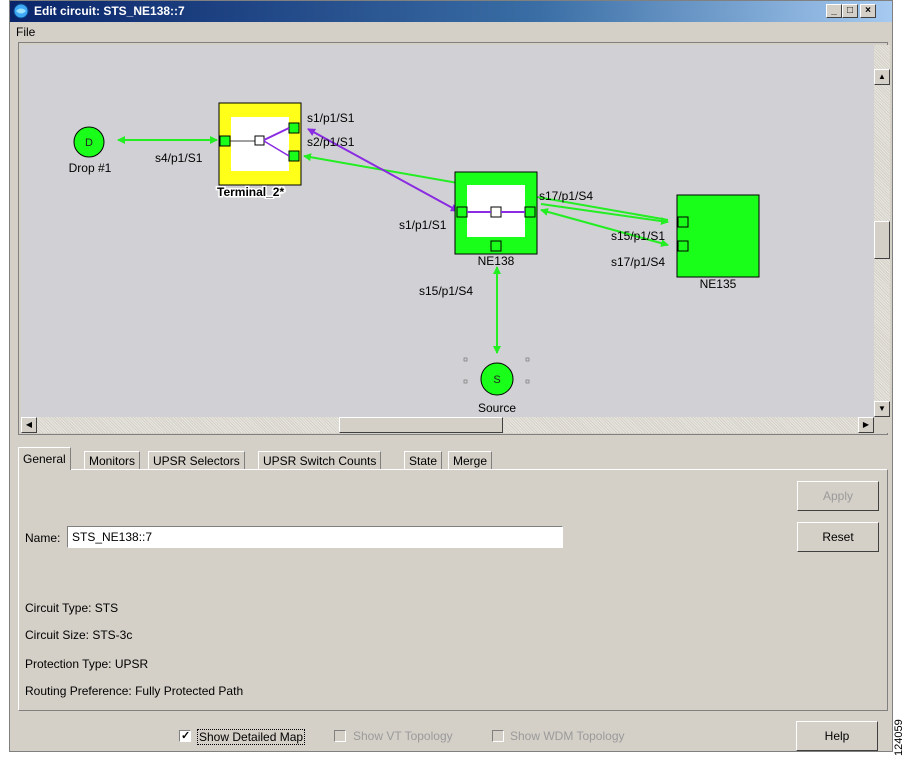 This screenshot has height=760, width=904. Describe the element at coordinates (498, 736) in the screenshot. I see `show-wdm-topology-checkbox` at that location.